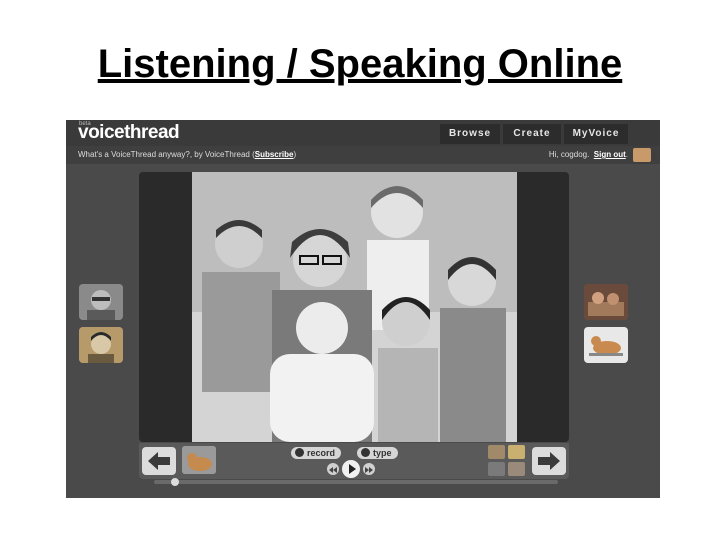 The width and height of the screenshot is (720, 540). What do you see at coordinates (299, 452) in the screenshot?
I see `microphone-icon` at bounding box center [299, 452].